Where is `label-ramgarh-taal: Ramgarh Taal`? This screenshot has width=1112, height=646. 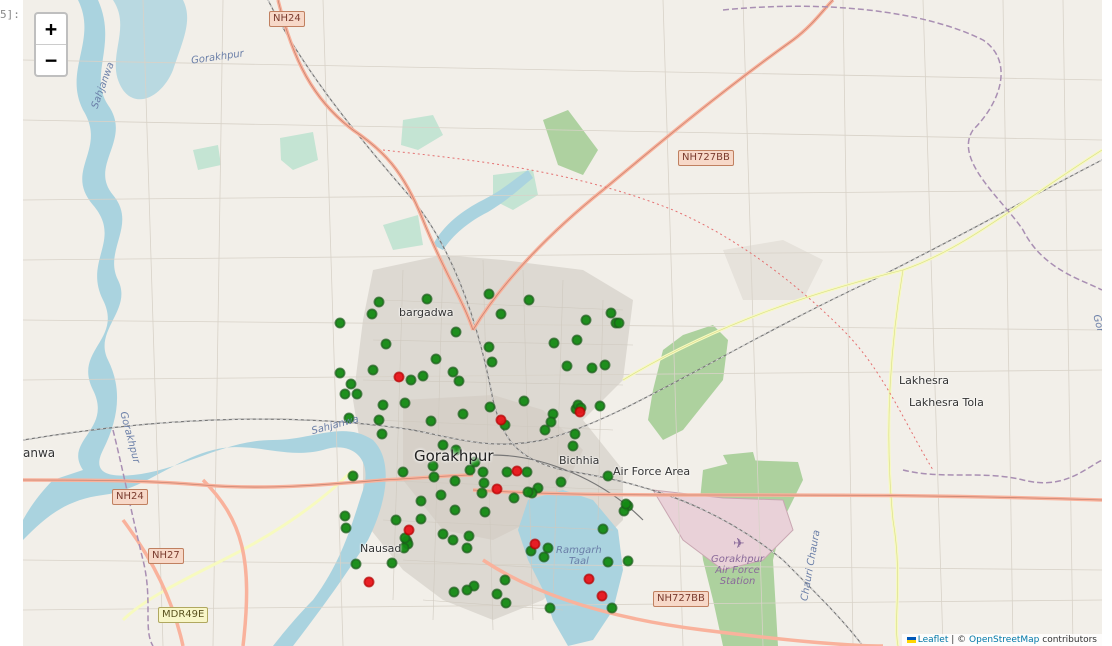
label-ramgarh-taal: Ramgarh Taal is located at coordinates (579, 556).